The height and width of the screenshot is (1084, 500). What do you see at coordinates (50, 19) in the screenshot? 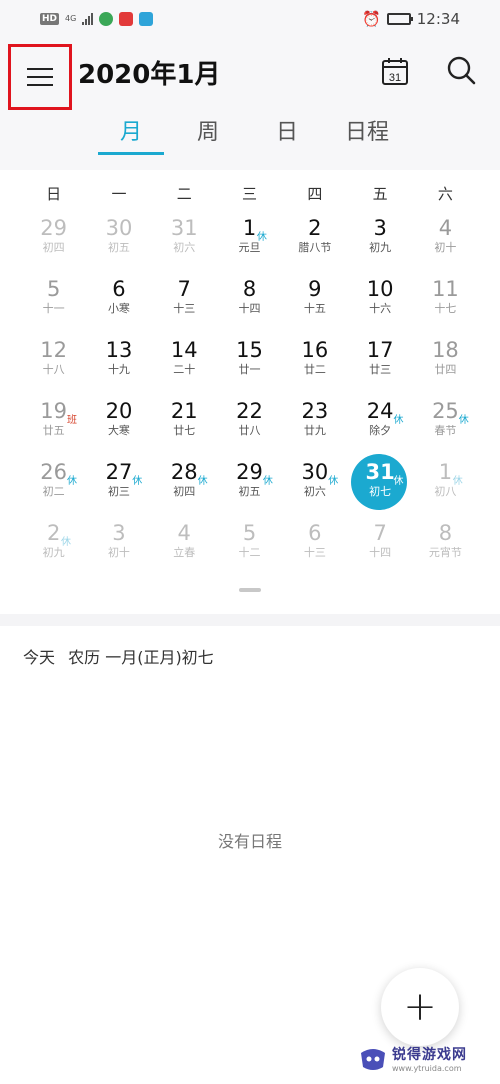
I see `hd-icon: HD` at bounding box center [50, 19].